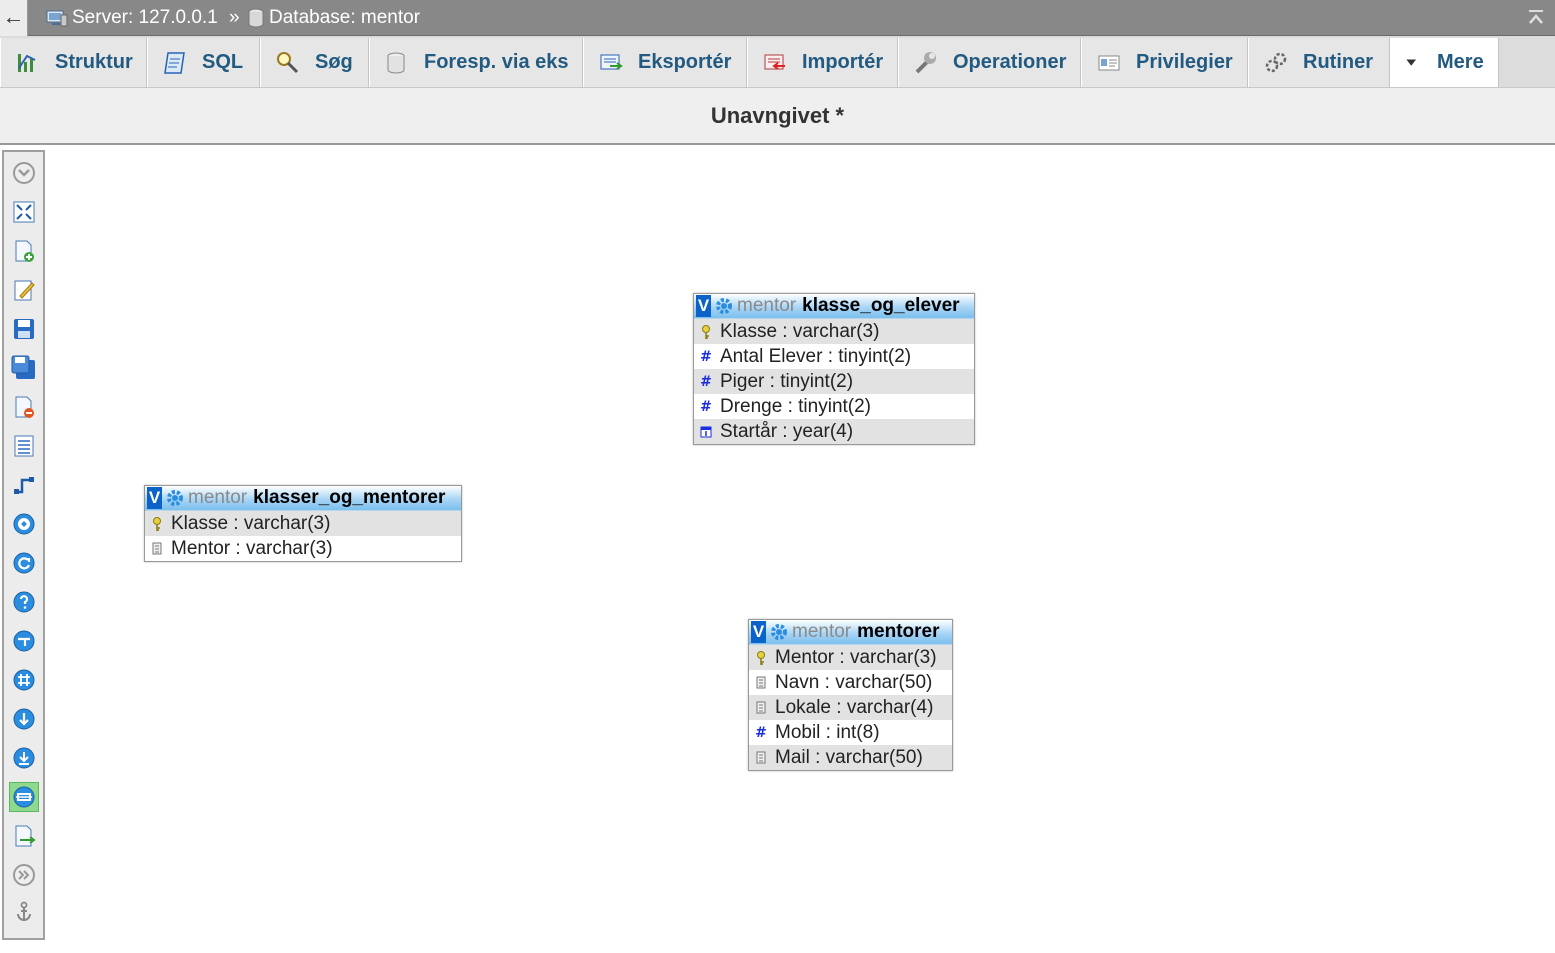  Describe the element at coordinates (24, 602) in the screenshot. I see `help-icon` at that location.